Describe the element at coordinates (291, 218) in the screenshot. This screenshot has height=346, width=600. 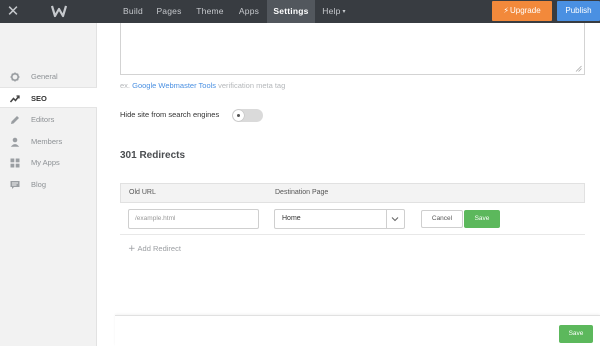
I see `destination-value: Home` at that location.